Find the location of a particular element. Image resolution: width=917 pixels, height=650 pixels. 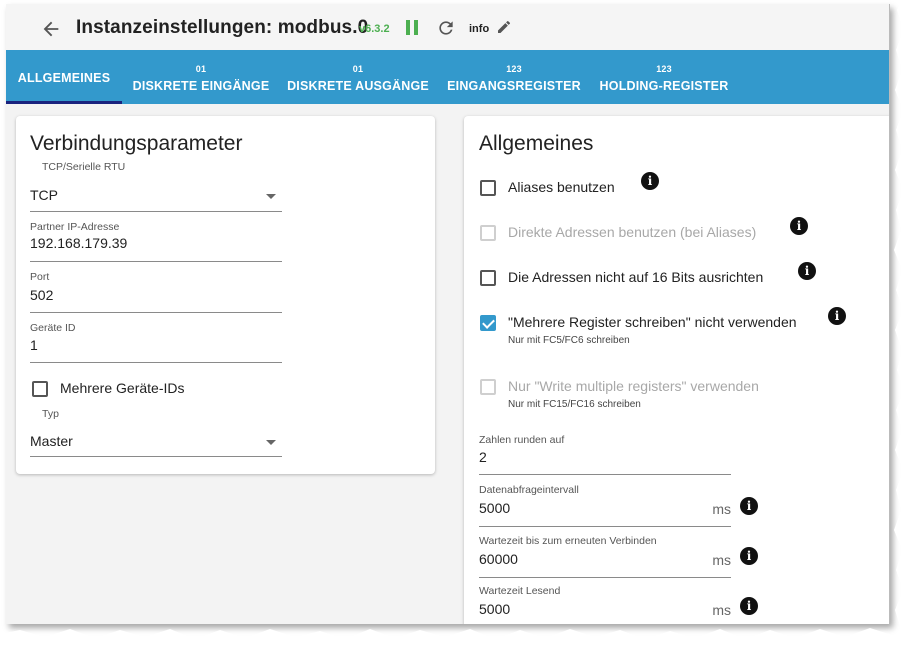

partner-ip-input is located at coordinates (156, 243).